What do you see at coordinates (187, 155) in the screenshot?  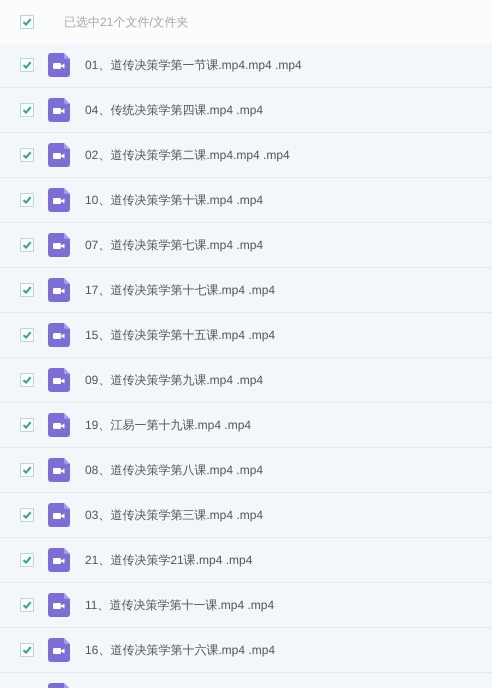 I see `file-name: 02、道传决策学第二课.mp4.mp4 .mp4` at bounding box center [187, 155].